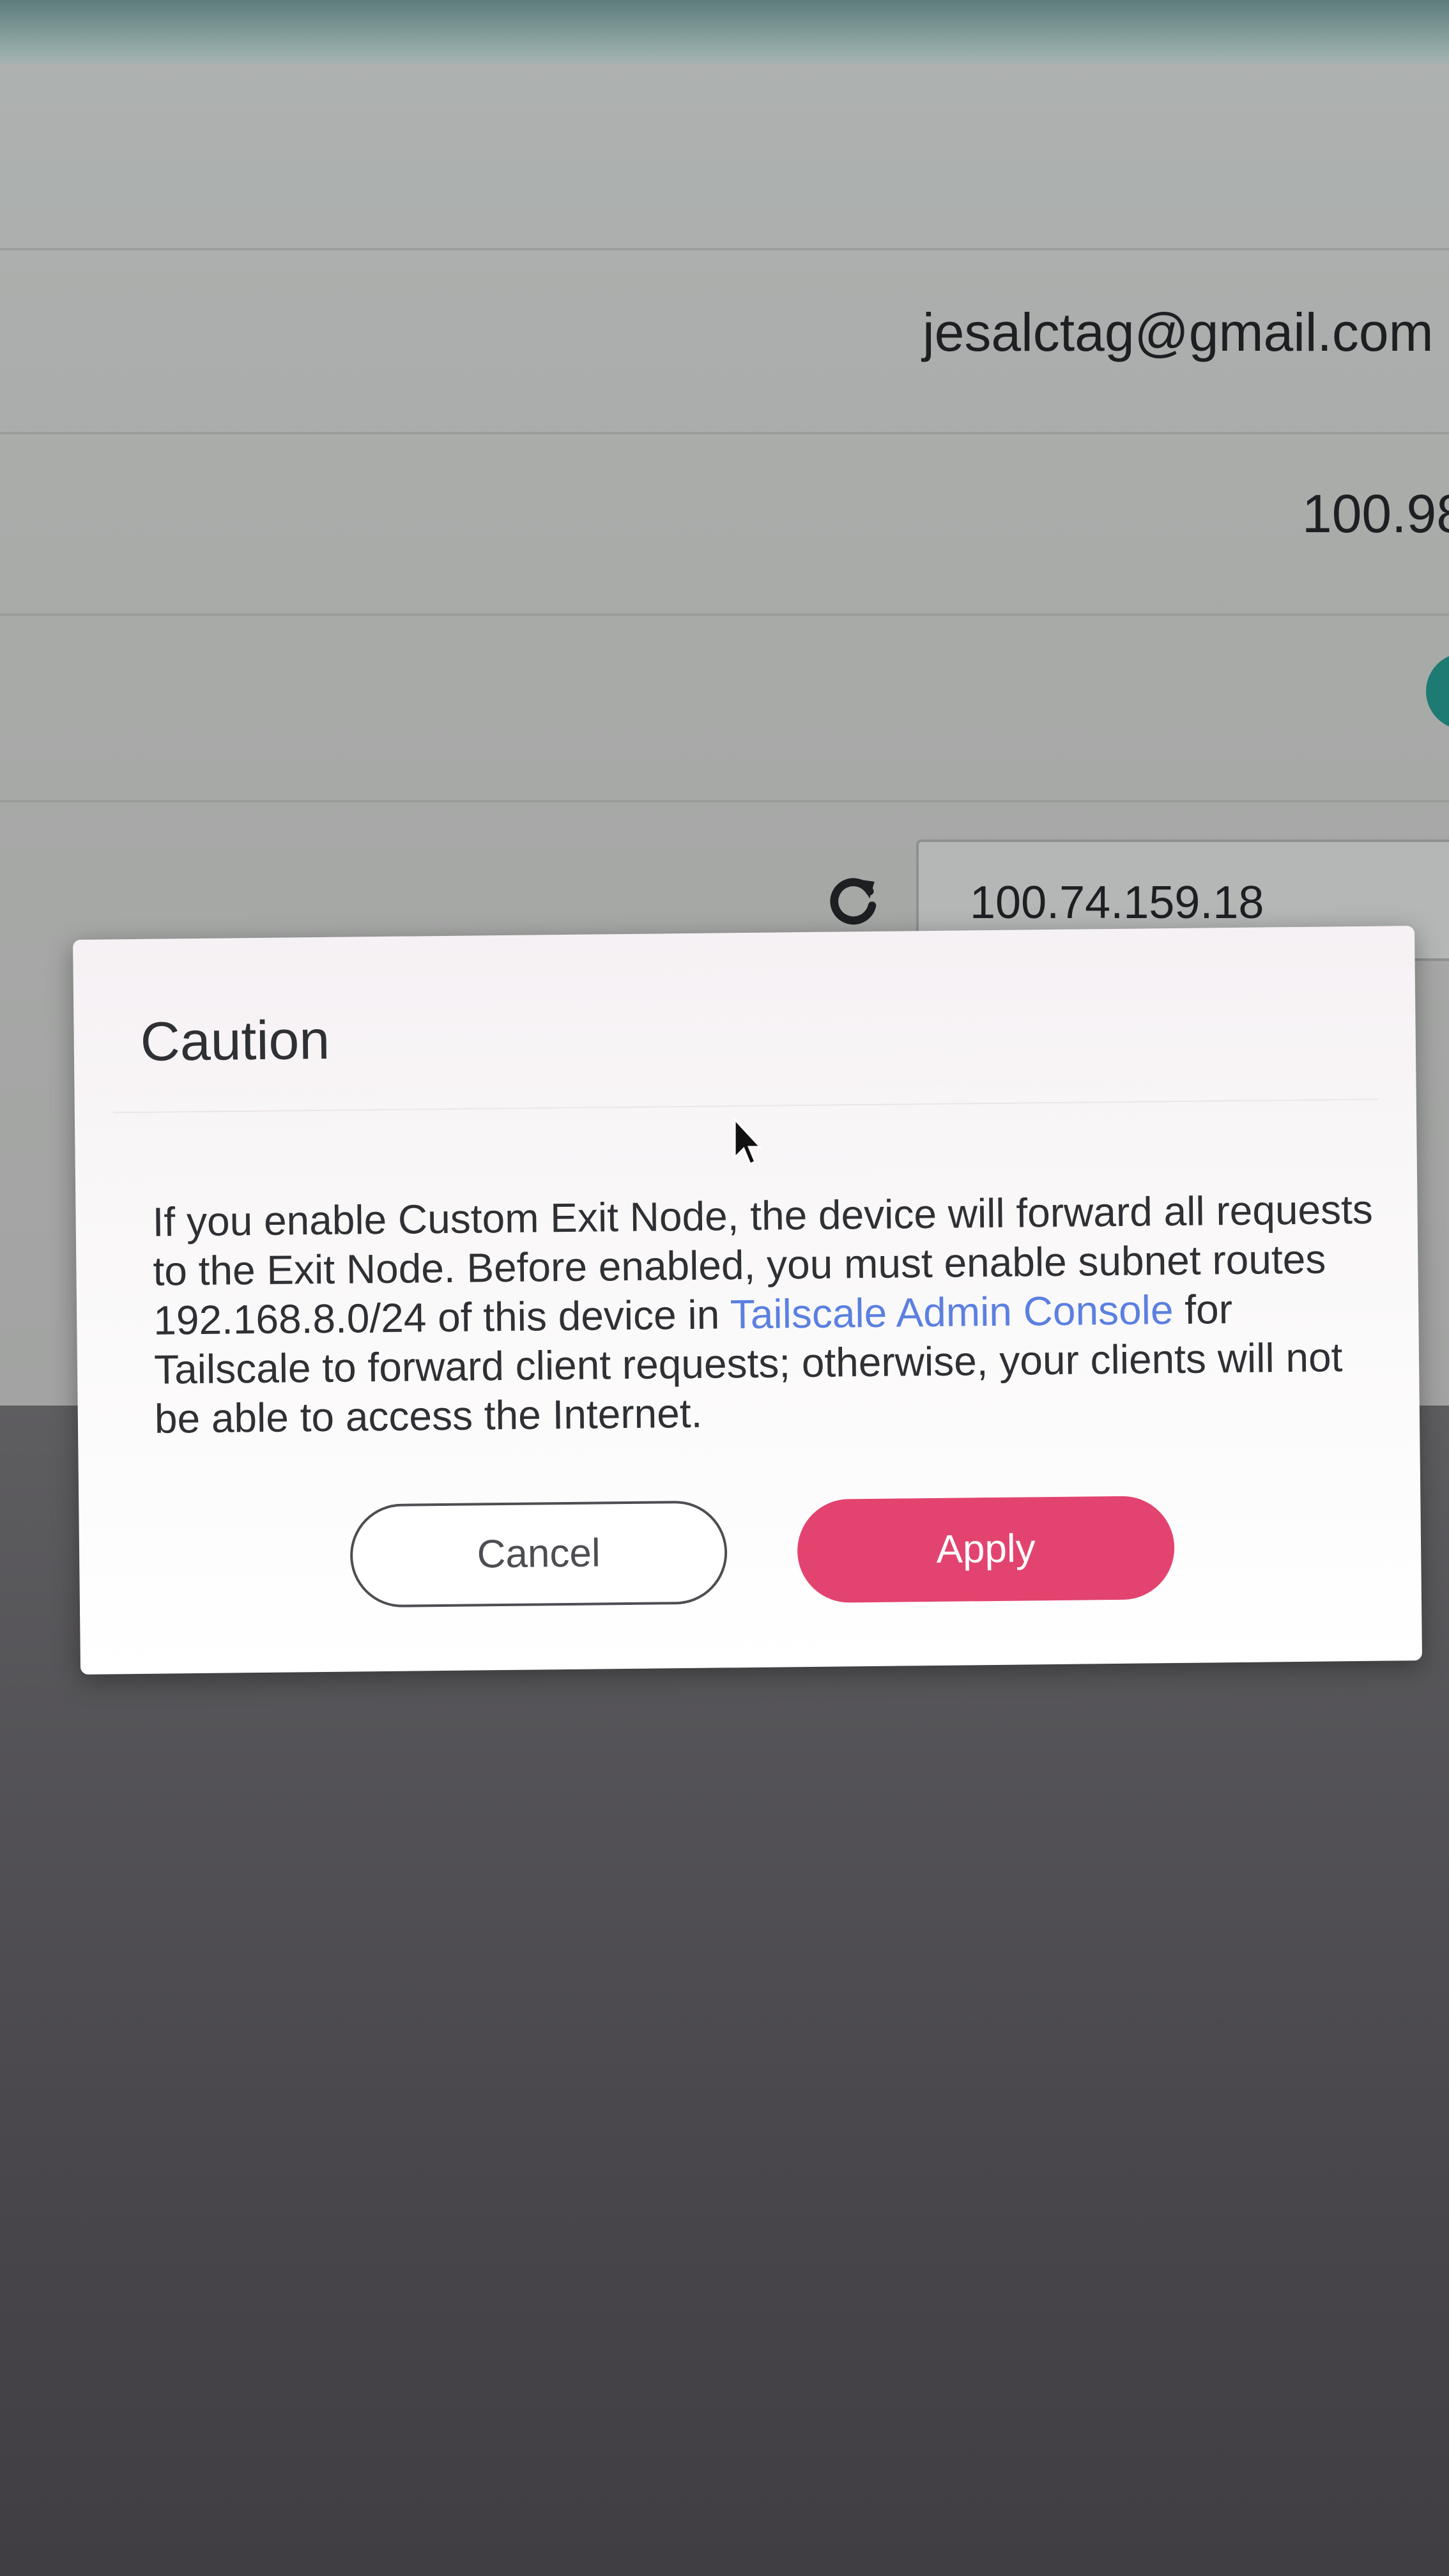 This screenshot has width=1449, height=2576. What do you see at coordinates (745, 1106) in the screenshot?
I see `dialog-divider` at bounding box center [745, 1106].